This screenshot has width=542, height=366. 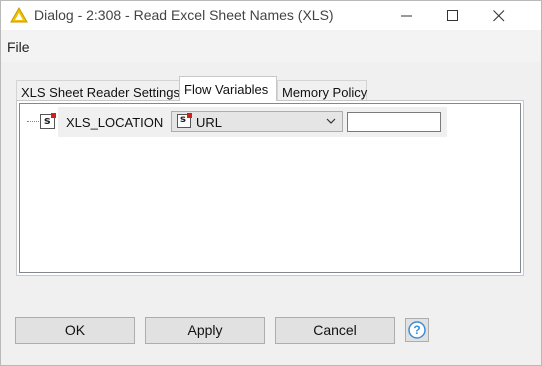 I want to click on close-button, so click(x=499, y=16).